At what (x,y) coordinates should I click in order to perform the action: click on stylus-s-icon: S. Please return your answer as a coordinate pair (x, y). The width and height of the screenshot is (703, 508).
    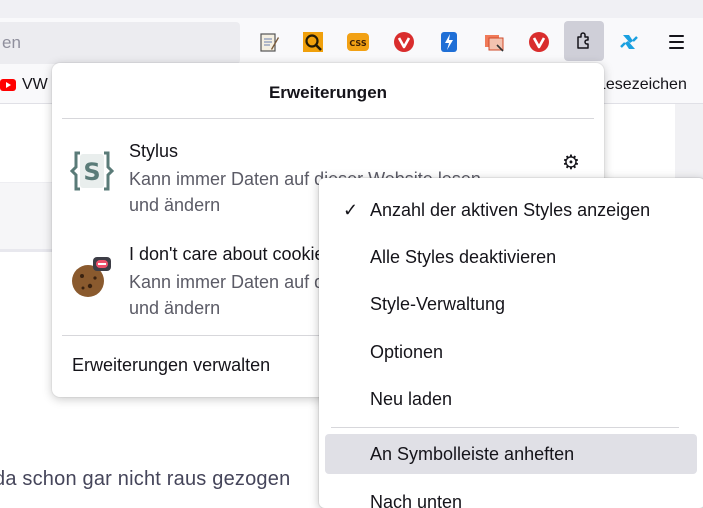
    Looking at the image, I should click on (92, 171).